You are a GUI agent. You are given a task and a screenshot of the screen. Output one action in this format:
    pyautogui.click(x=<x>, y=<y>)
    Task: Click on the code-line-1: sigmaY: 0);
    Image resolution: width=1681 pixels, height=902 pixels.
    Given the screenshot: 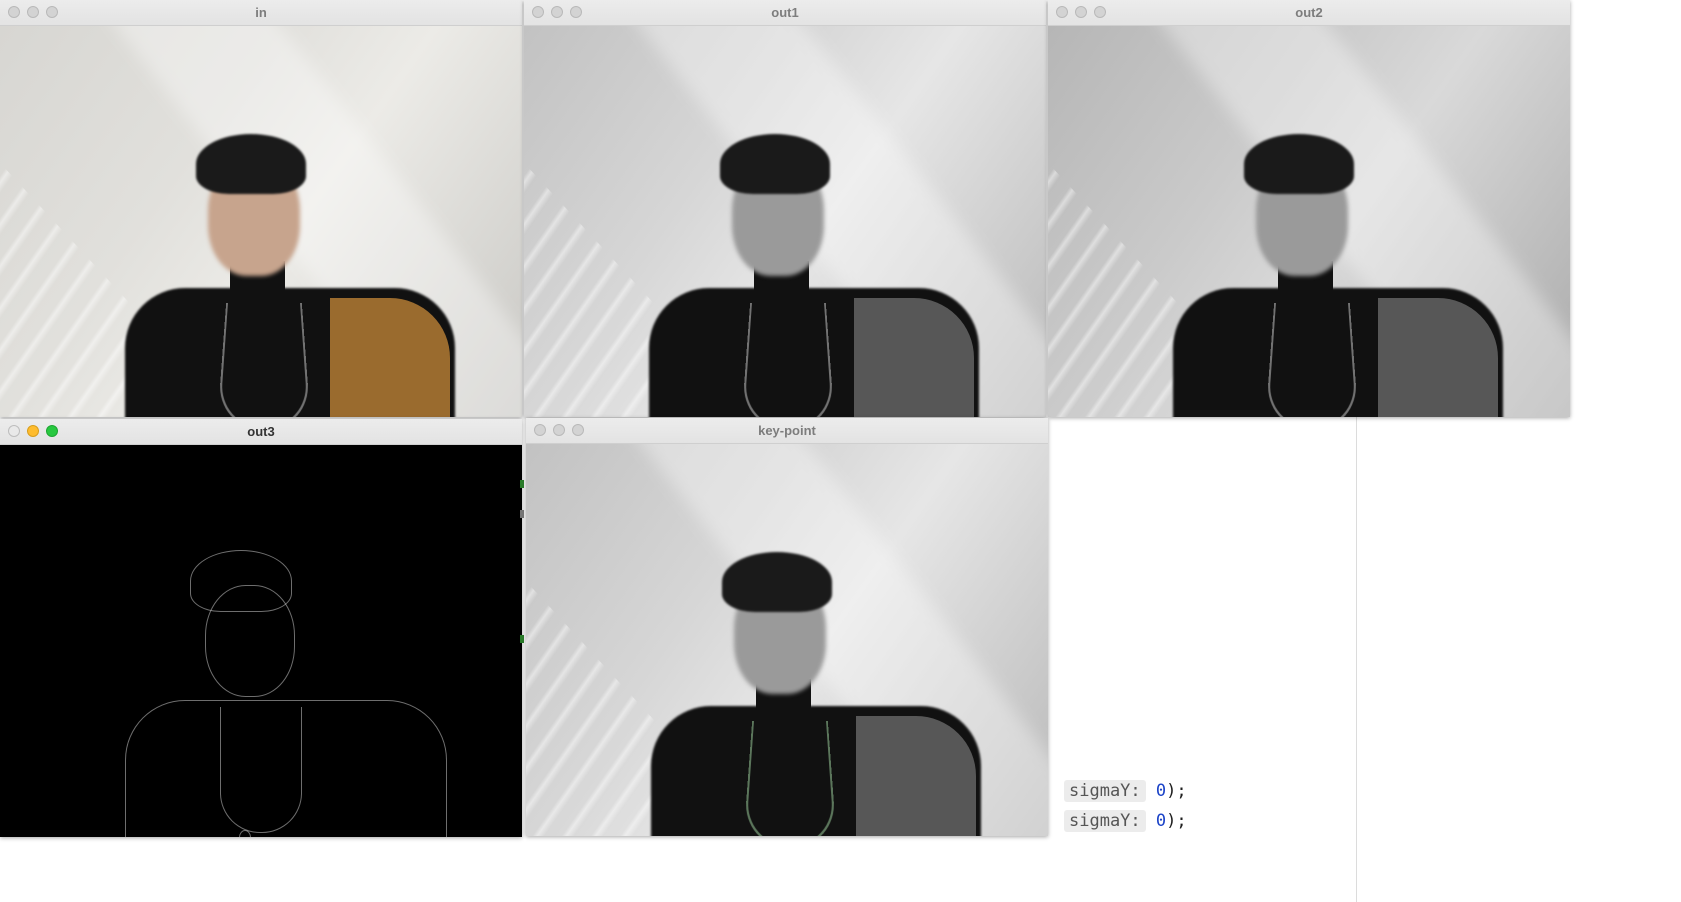 What is the action you would take?
    pyautogui.click(x=1125, y=791)
    